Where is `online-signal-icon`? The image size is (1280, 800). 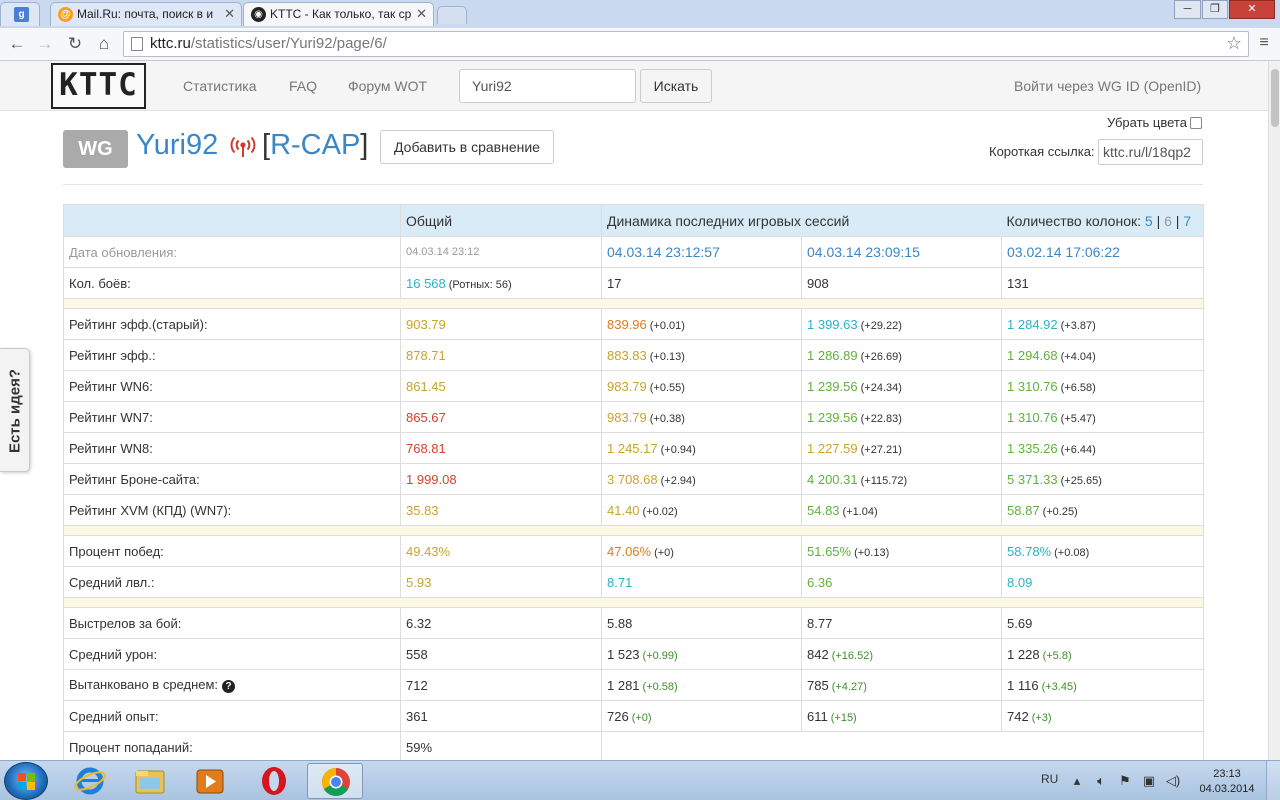 online-signal-icon is located at coordinates (243, 146).